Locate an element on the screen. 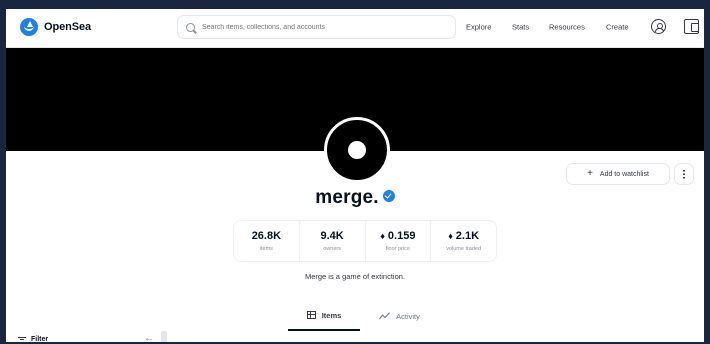 The width and height of the screenshot is (710, 344). filter-label: Filter is located at coordinates (40, 339).